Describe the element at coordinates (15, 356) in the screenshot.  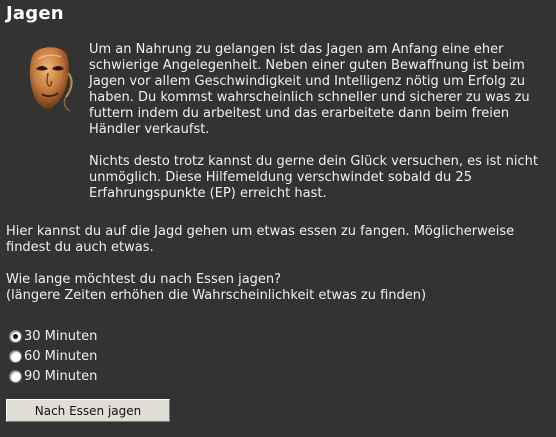
I see `radio-60-minutes` at that location.